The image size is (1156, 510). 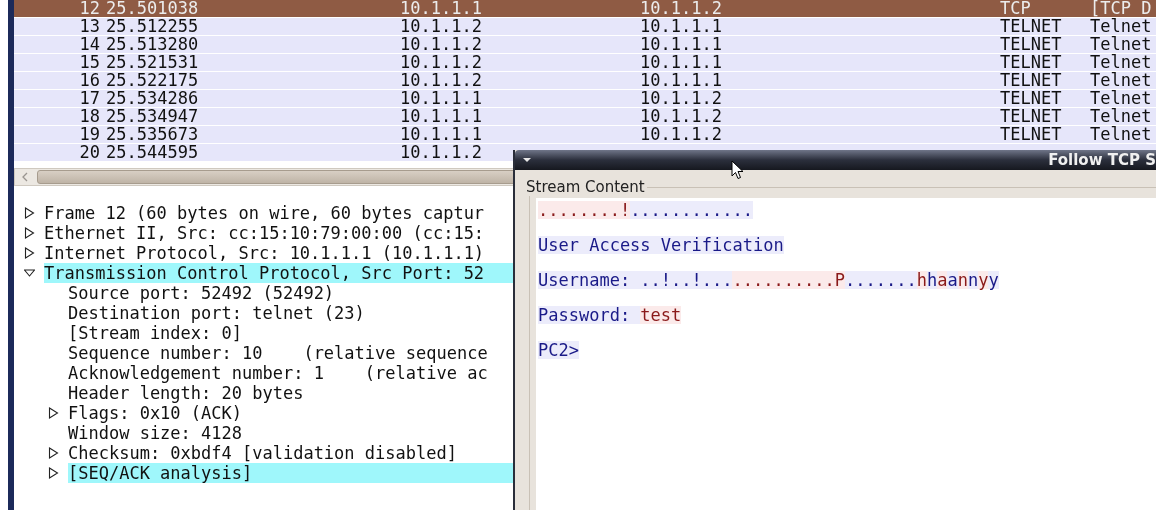 What do you see at coordinates (152, 44) in the screenshot?
I see `table-cell-text: 25.513280` at bounding box center [152, 44].